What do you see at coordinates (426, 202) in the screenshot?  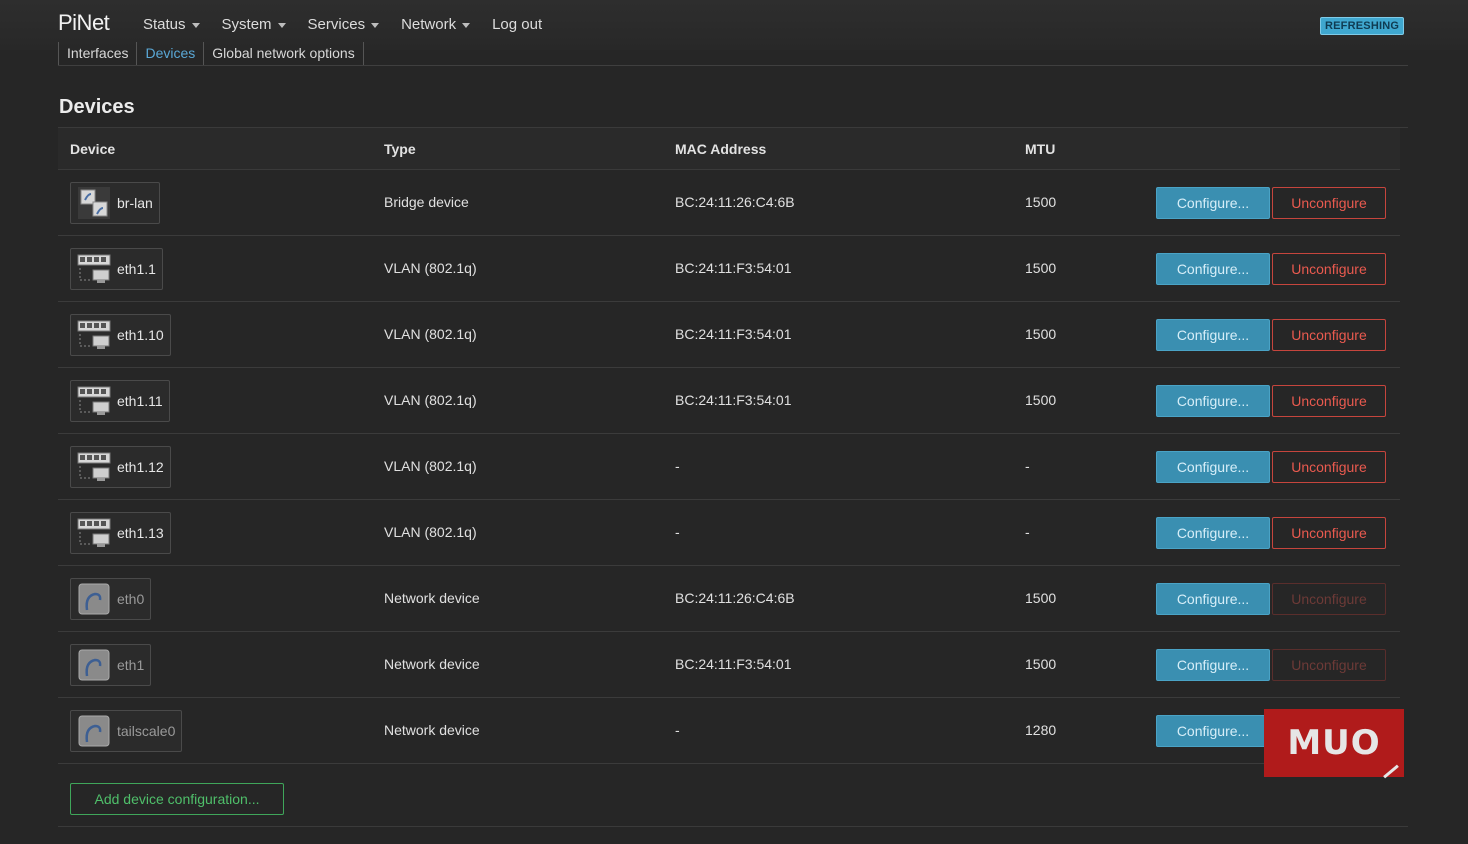 I see `device-type: Bridge device` at bounding box center [426, 202].